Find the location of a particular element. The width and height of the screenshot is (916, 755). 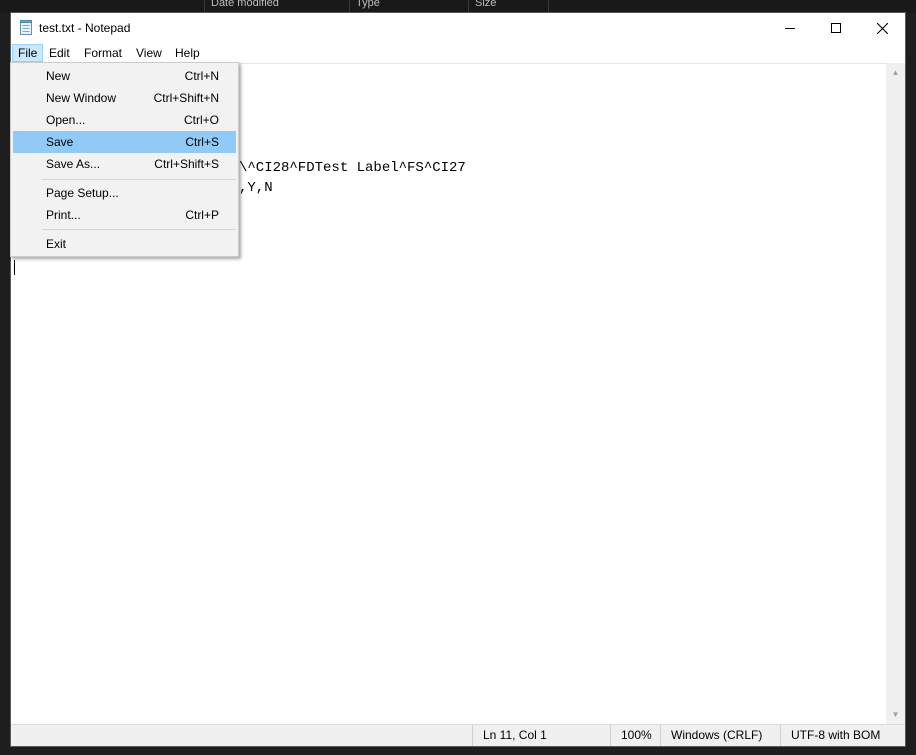

status-zoom: 100% is located at coordinates (635, 735).